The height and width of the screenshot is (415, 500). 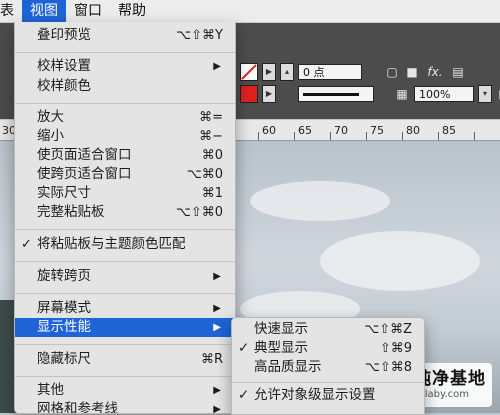 I want to click on menu-item-label: 完整粘贴板, so click(x=71, y=212).